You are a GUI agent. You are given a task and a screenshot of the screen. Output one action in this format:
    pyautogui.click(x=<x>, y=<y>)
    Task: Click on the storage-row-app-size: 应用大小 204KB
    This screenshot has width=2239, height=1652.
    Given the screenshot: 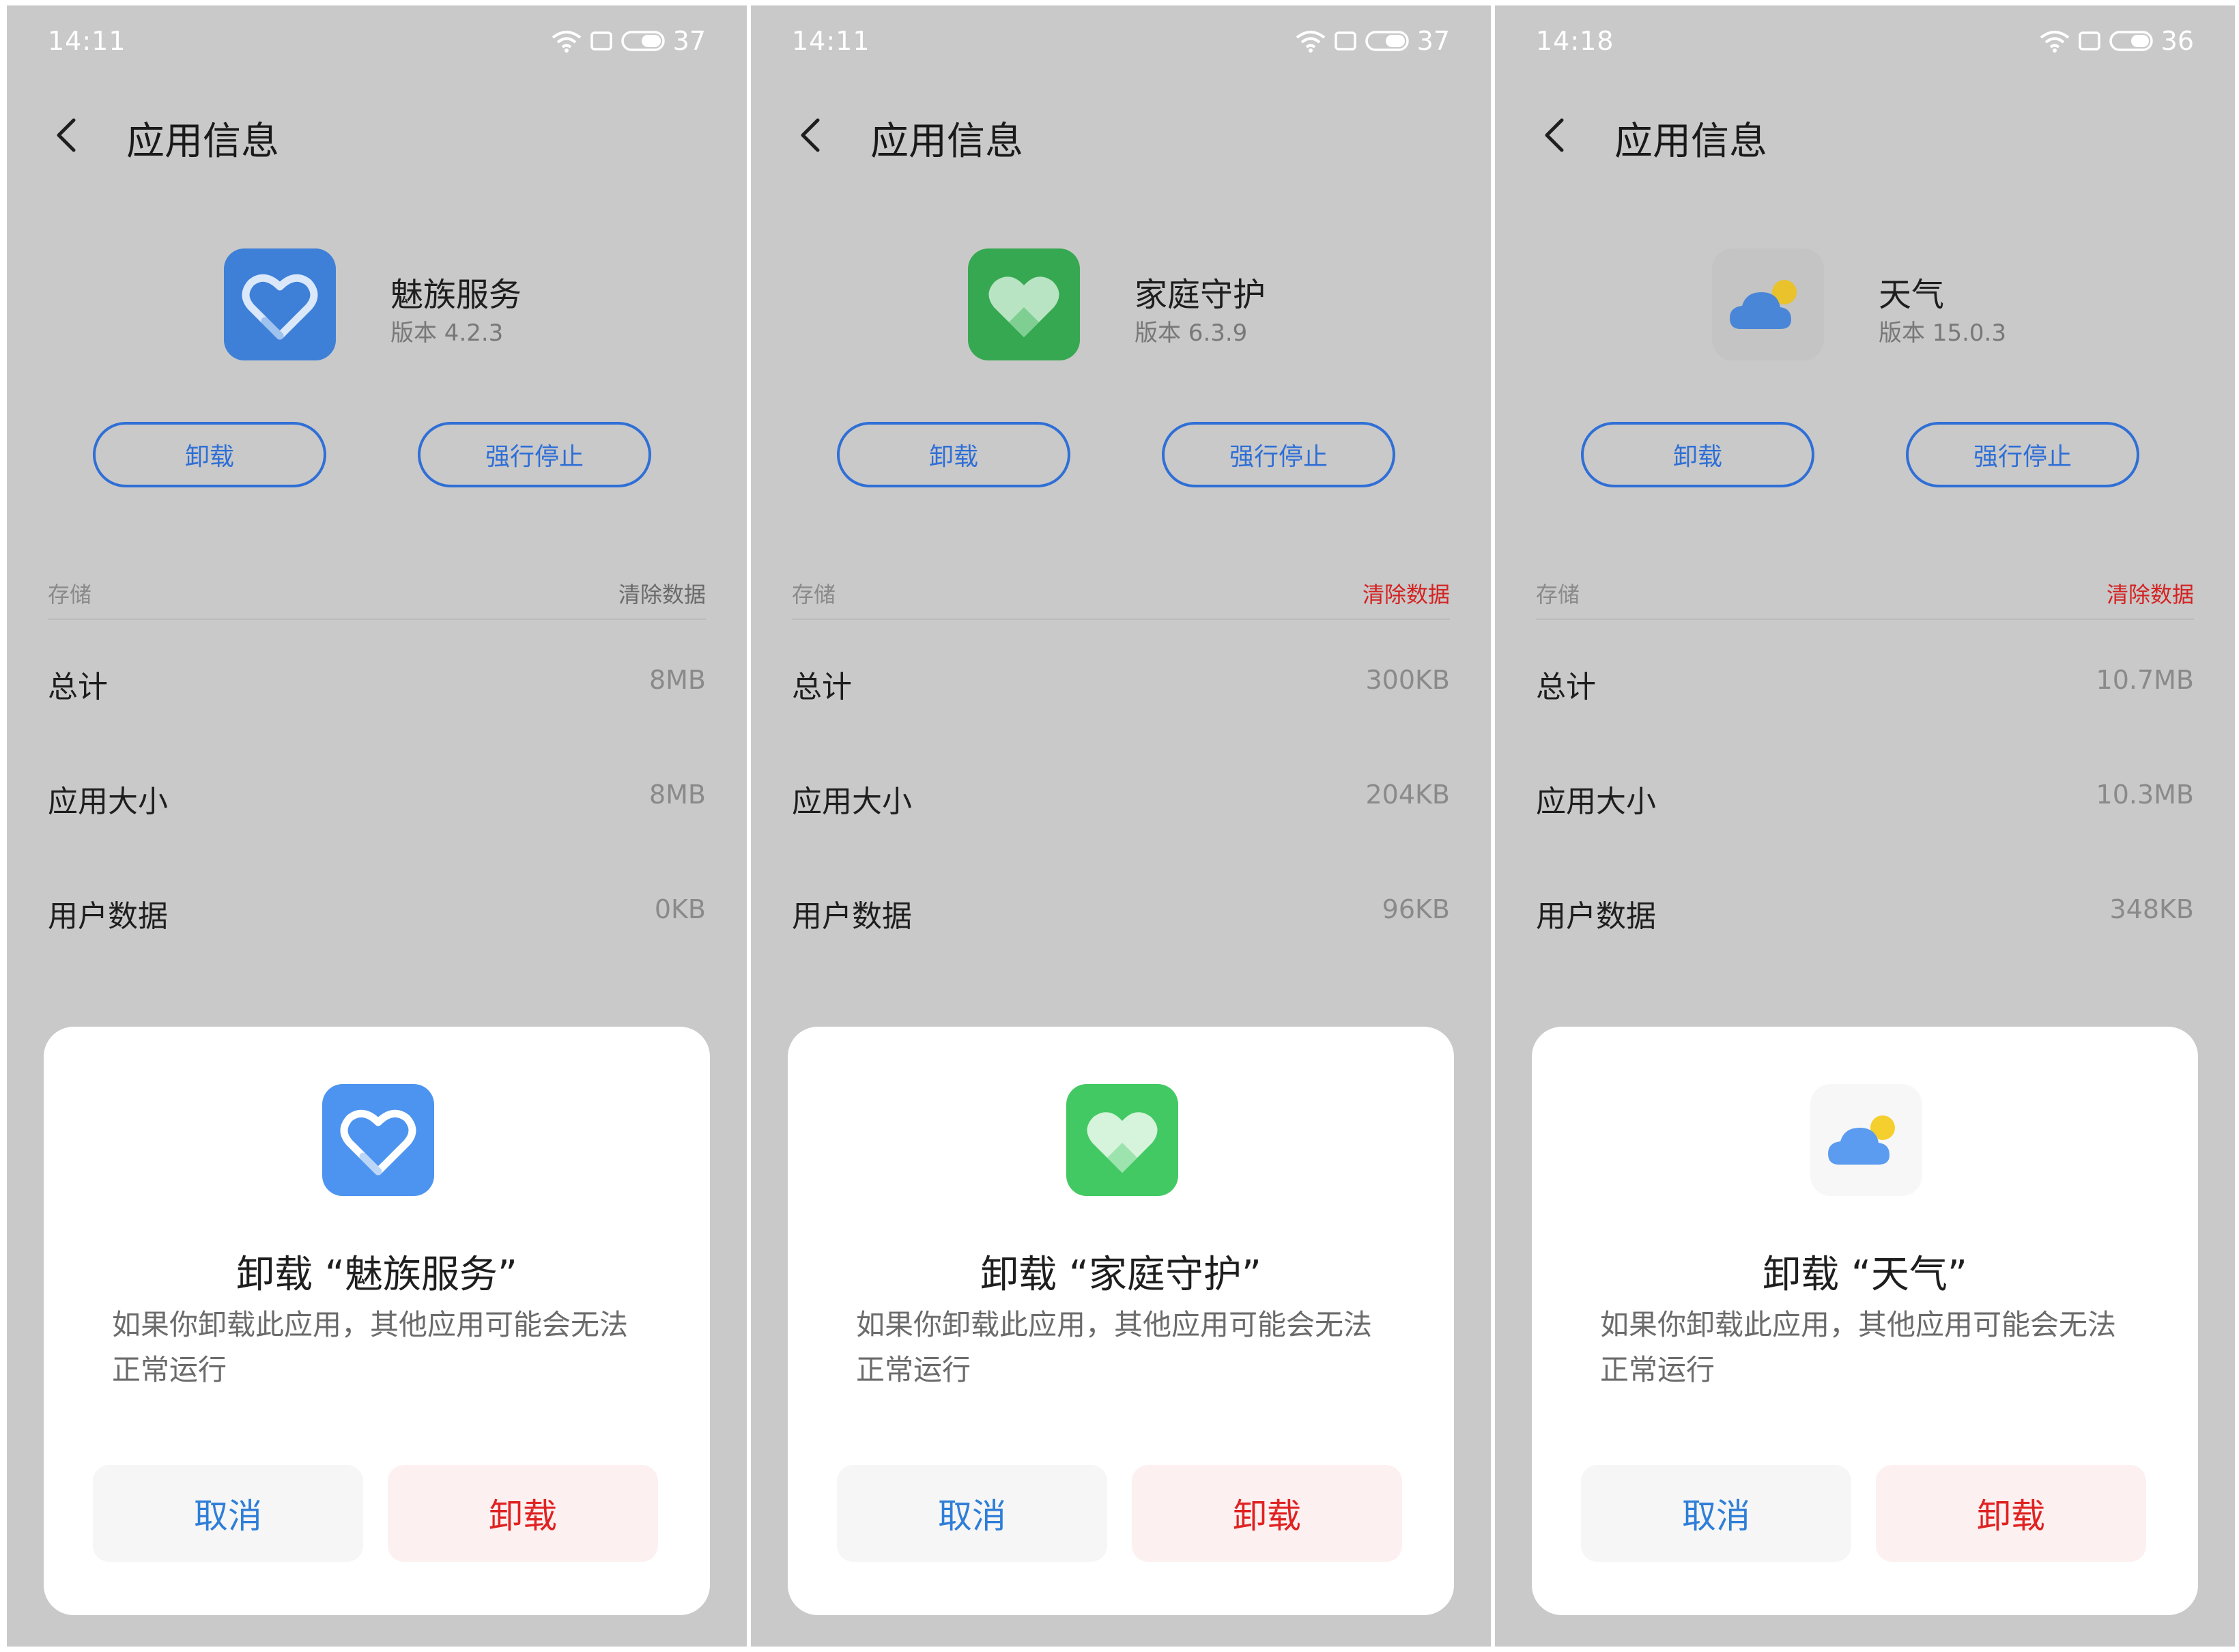 What is the action you would take?
    pyautogui.click(x=1121, y=795)
    